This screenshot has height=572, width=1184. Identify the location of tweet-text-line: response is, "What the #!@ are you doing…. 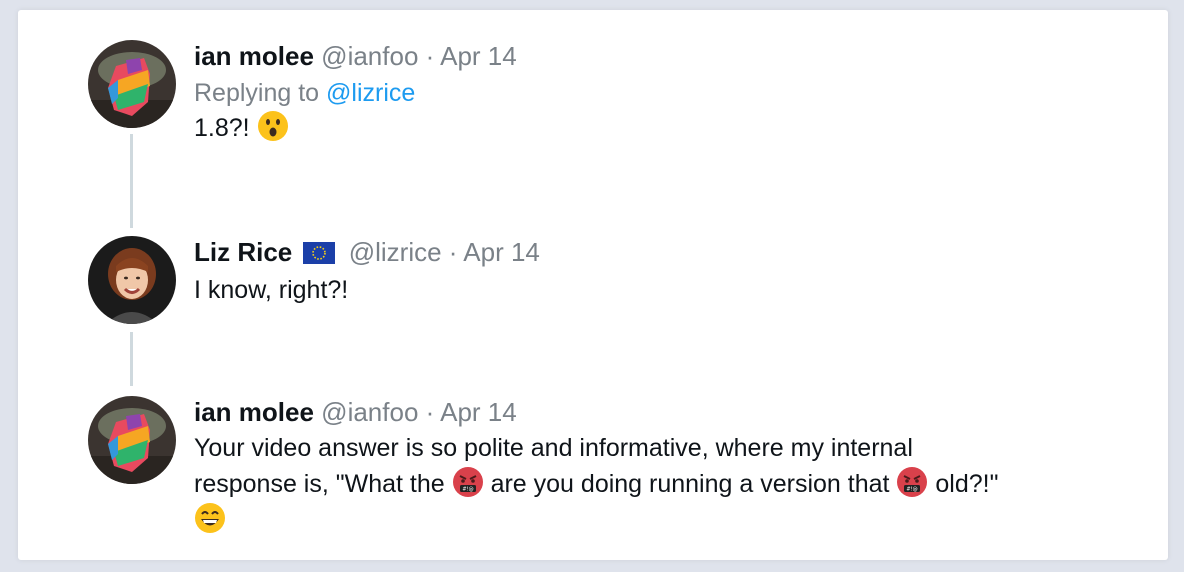
(654, 484).